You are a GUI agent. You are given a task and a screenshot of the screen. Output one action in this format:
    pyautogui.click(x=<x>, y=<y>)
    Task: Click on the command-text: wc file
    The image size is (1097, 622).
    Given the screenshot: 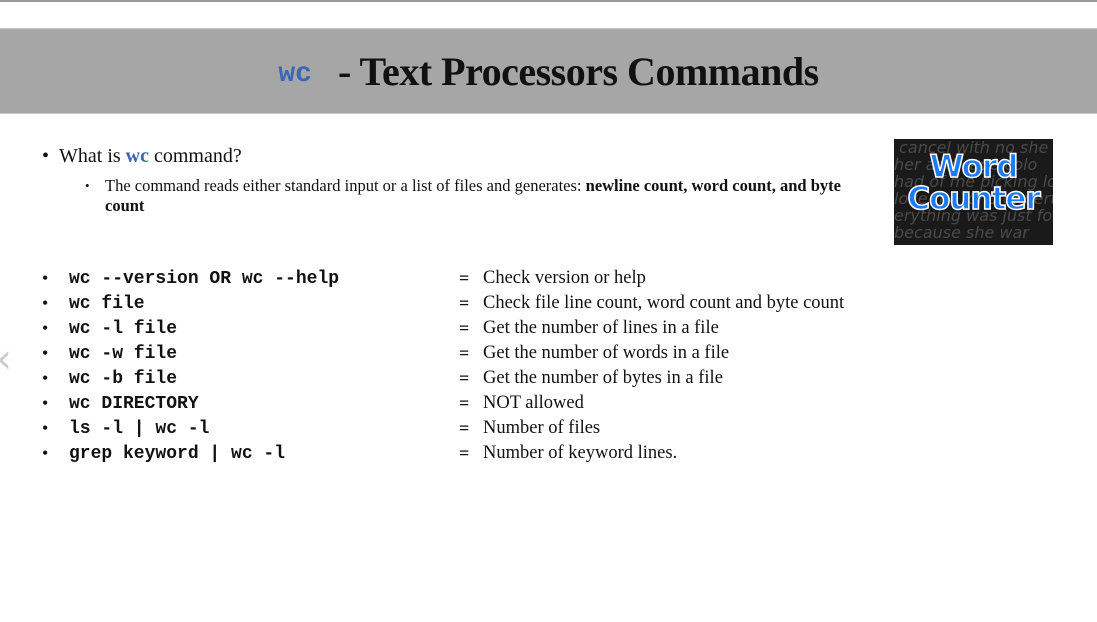 What is the action you would take?
    pyautogui.click(x=107, y=303)
    